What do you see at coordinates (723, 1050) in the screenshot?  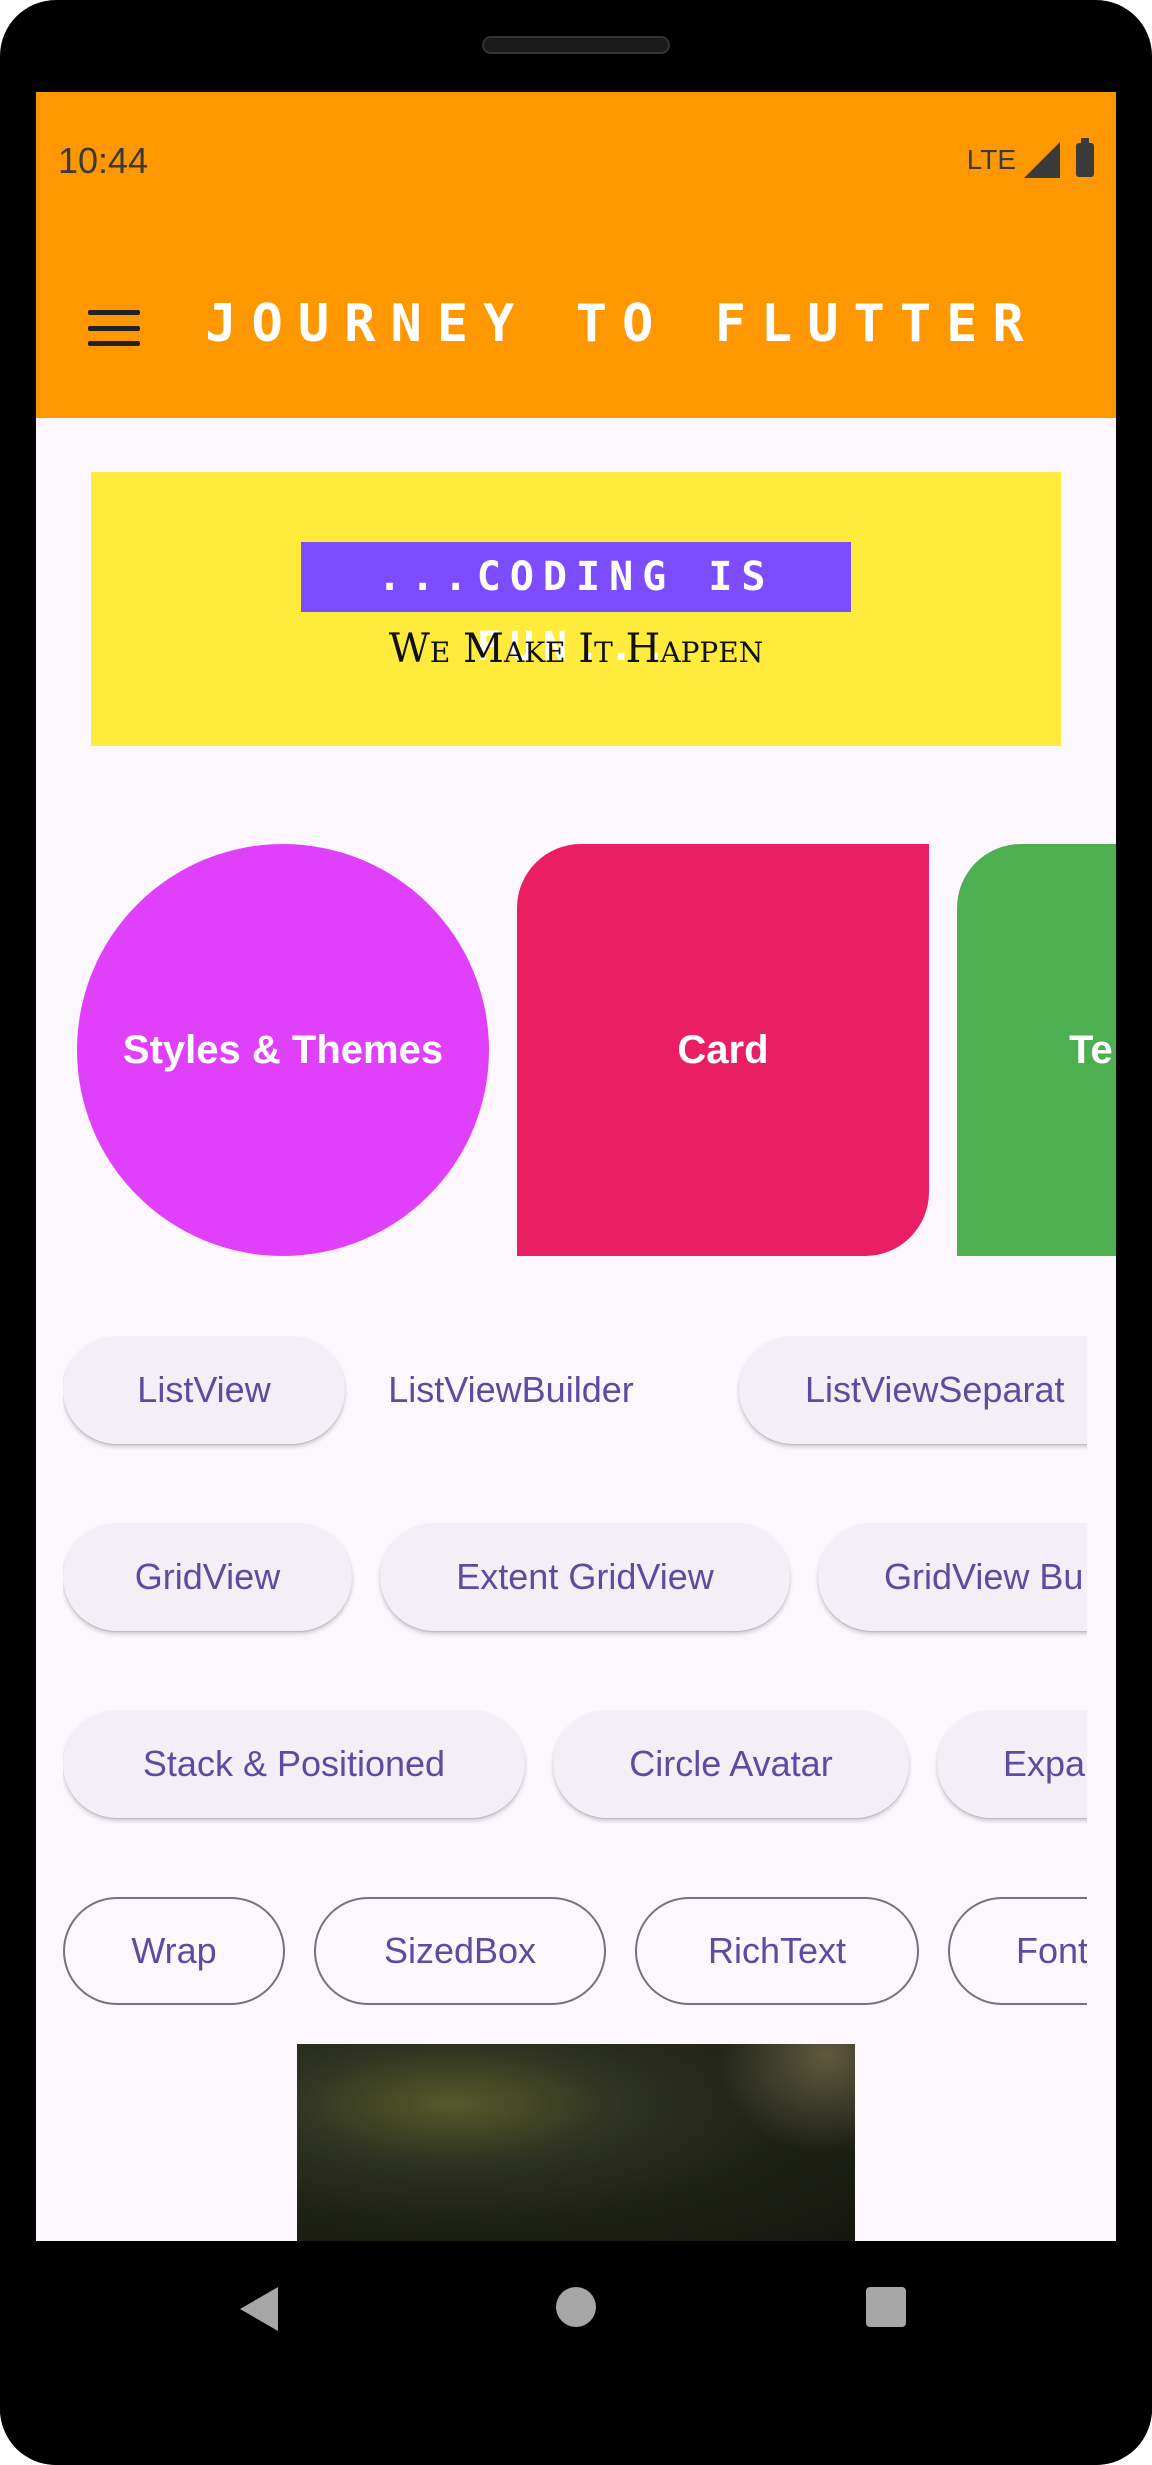 I see `card-card: Card` at bounding box center [723, 1050].